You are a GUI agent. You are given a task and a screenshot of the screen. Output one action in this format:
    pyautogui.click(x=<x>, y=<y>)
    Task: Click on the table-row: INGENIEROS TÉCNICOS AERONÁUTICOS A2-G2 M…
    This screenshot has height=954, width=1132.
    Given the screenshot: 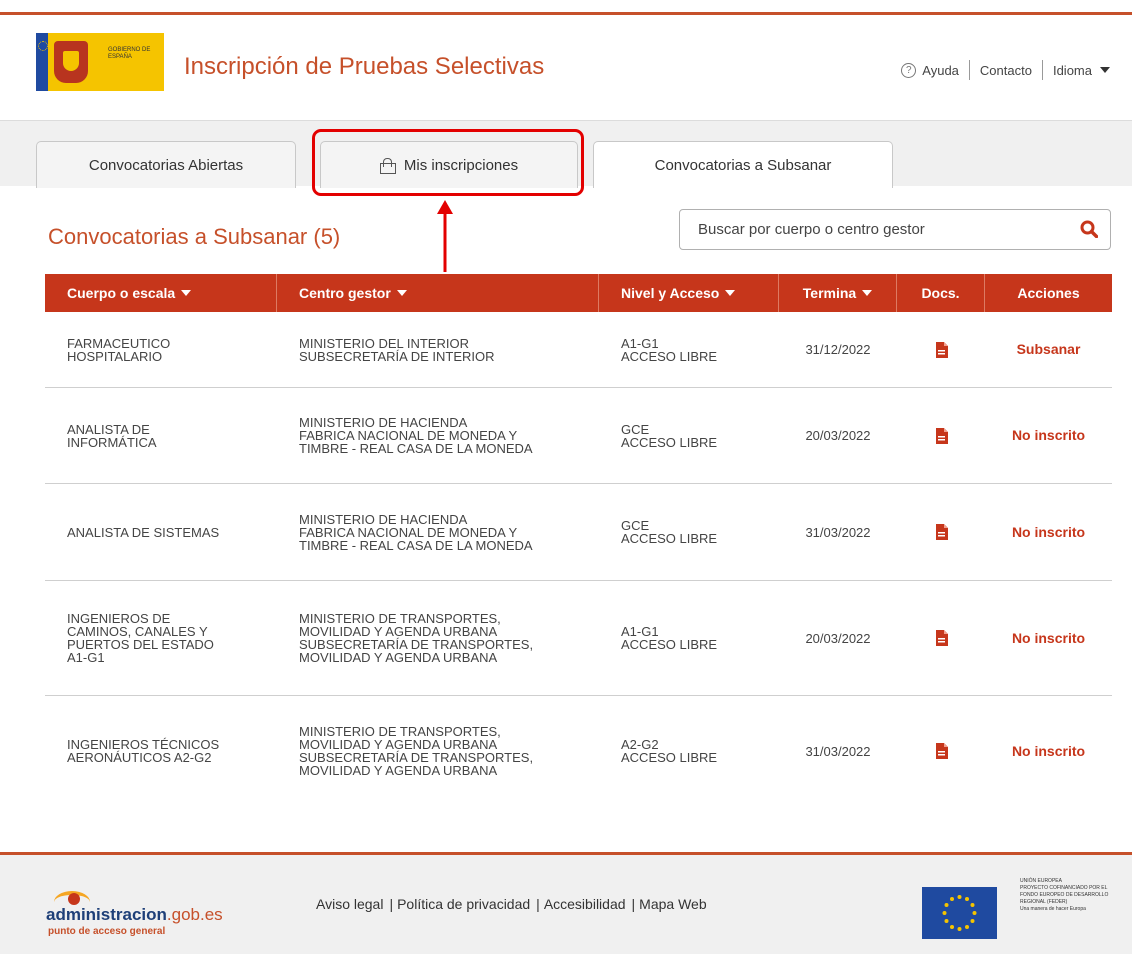 What is the action you would take?
    pyautogui.click(x=578, y=751)
    